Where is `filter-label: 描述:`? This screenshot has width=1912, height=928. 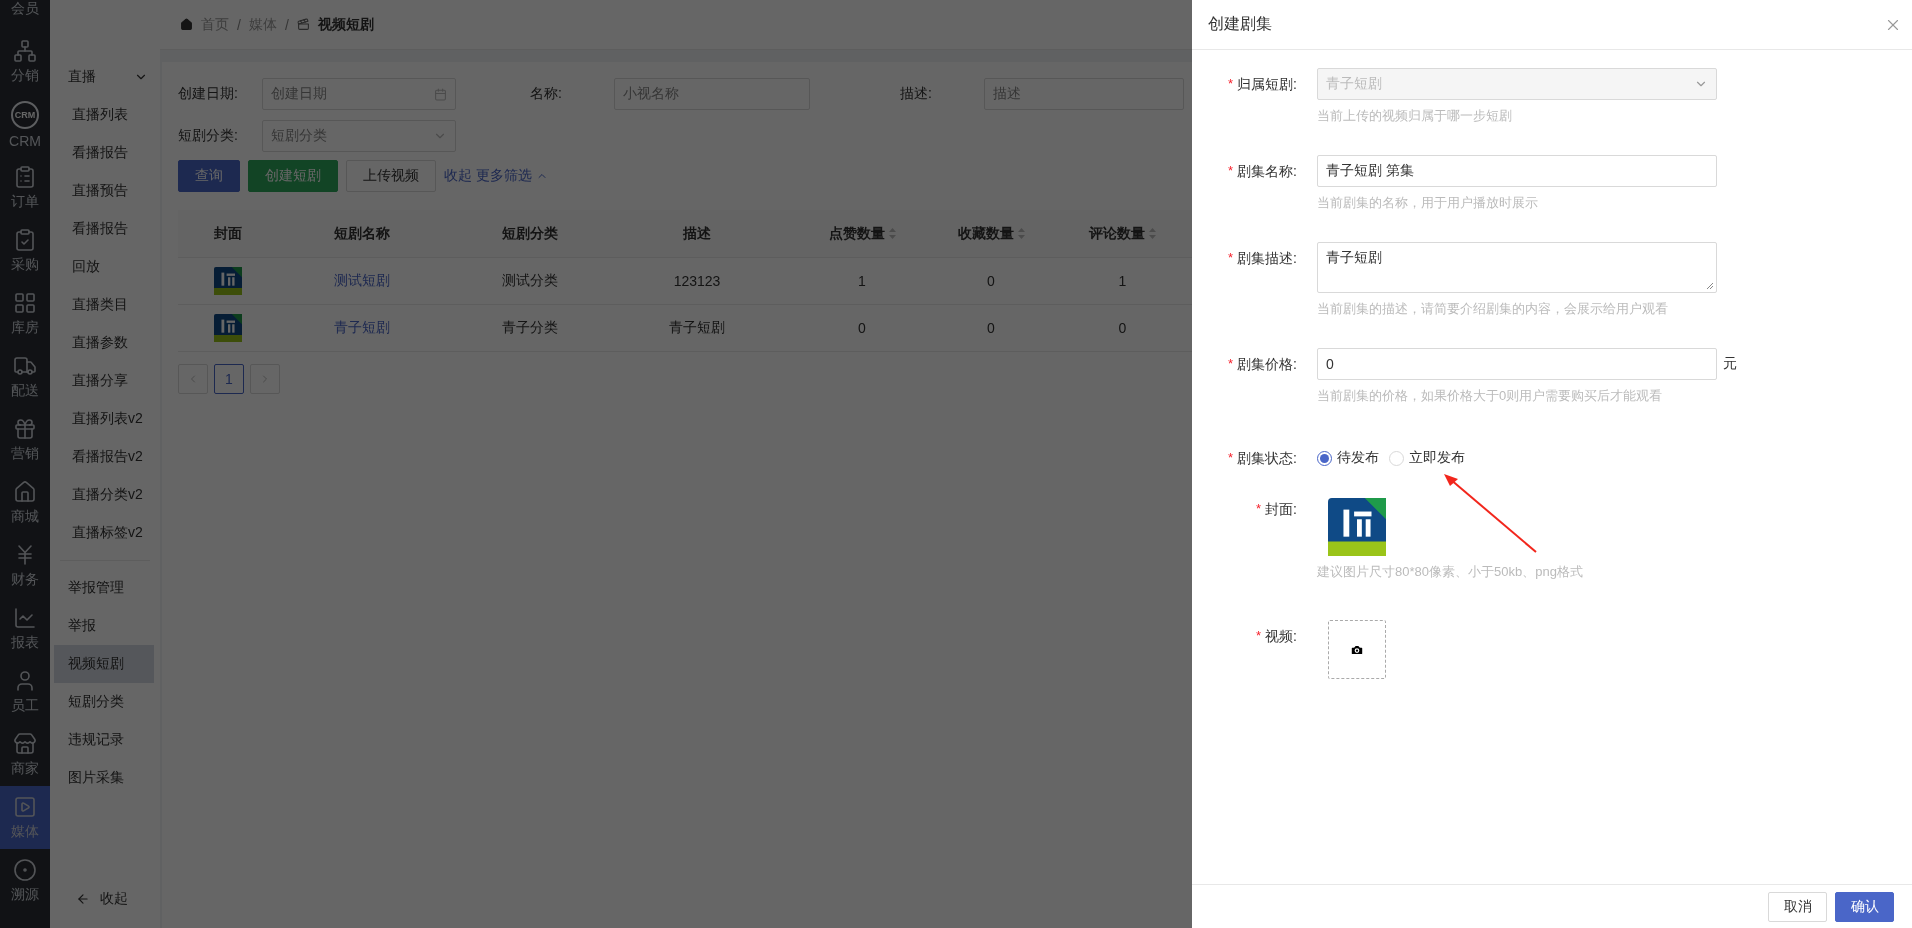 filter-label: 描述: is located at coordinates (916, 94).